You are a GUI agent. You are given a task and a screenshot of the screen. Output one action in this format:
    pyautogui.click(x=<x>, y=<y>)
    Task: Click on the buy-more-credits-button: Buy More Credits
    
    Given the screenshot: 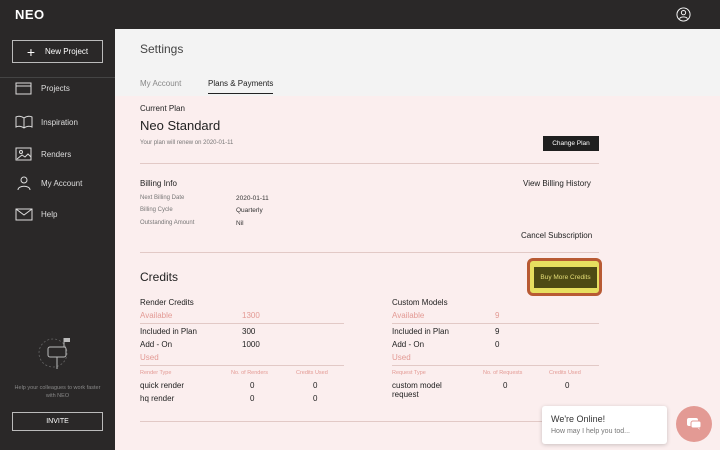 What is the action you would take?
    pyautogui.click(x=565, y=277)
    